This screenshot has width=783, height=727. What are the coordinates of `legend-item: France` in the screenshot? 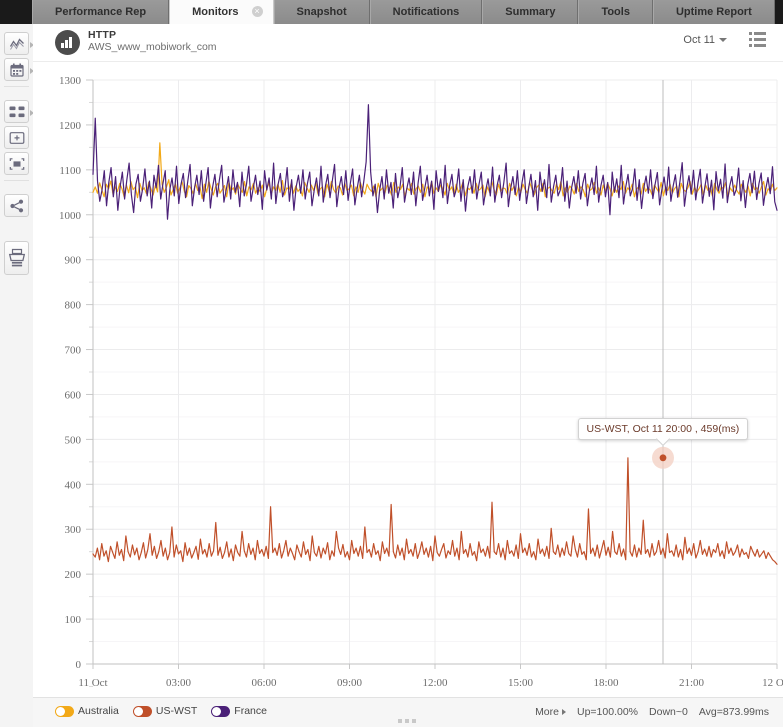 It's located at (239, 711).